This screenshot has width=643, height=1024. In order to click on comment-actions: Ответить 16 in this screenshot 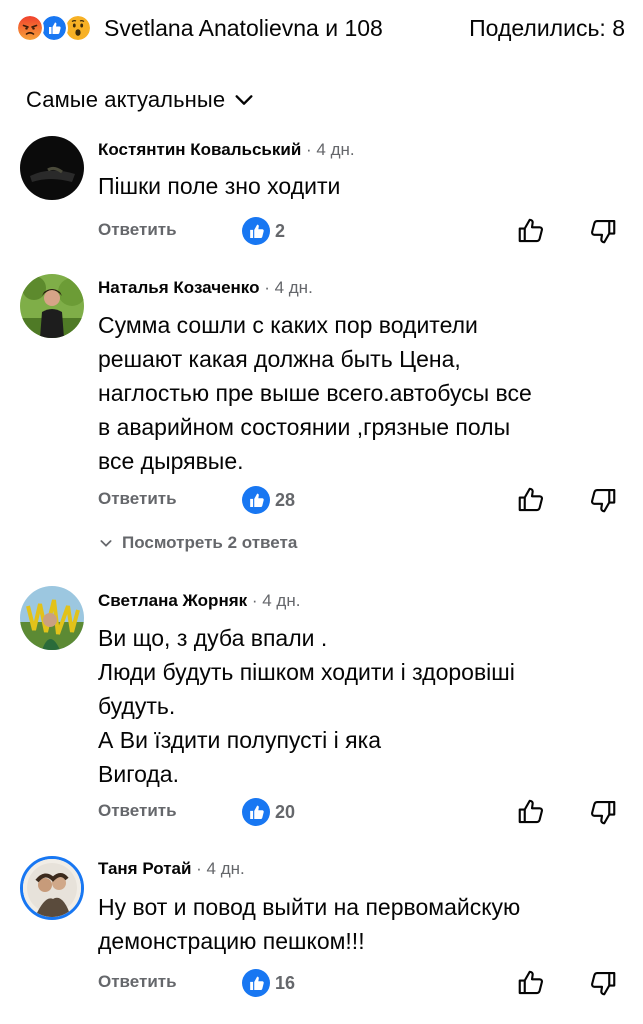, I will do `click(358, 983)`.